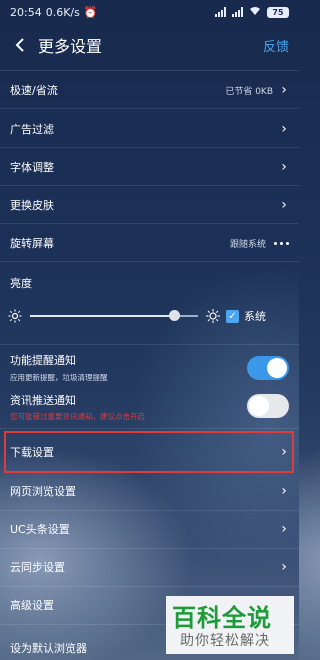 Image resolution: width=320 pixels, height=660 pixels. What do you see at coordinates (220, 12) in the screenshot?
I see `signal-icon` at bounding box center [220, 12].